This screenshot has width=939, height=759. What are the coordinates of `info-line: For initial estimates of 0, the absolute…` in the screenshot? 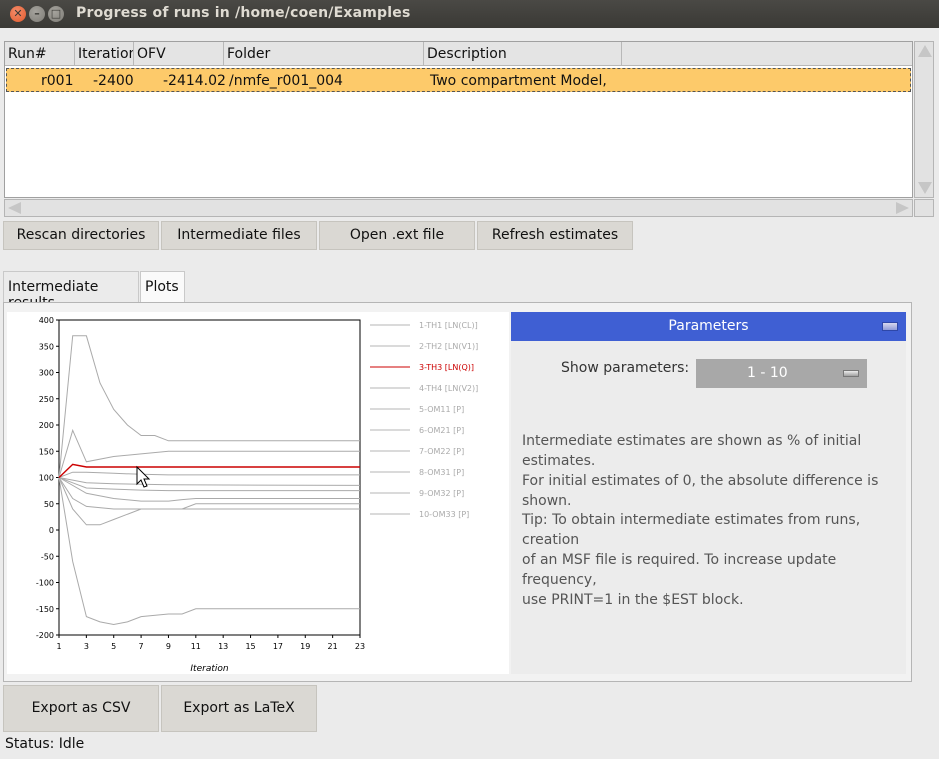 It's located at (700, 491).